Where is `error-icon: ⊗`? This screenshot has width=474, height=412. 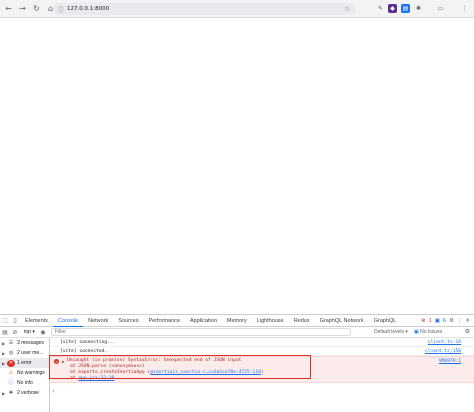 error-icon: ⊗ is located at coordinates (423, 321).